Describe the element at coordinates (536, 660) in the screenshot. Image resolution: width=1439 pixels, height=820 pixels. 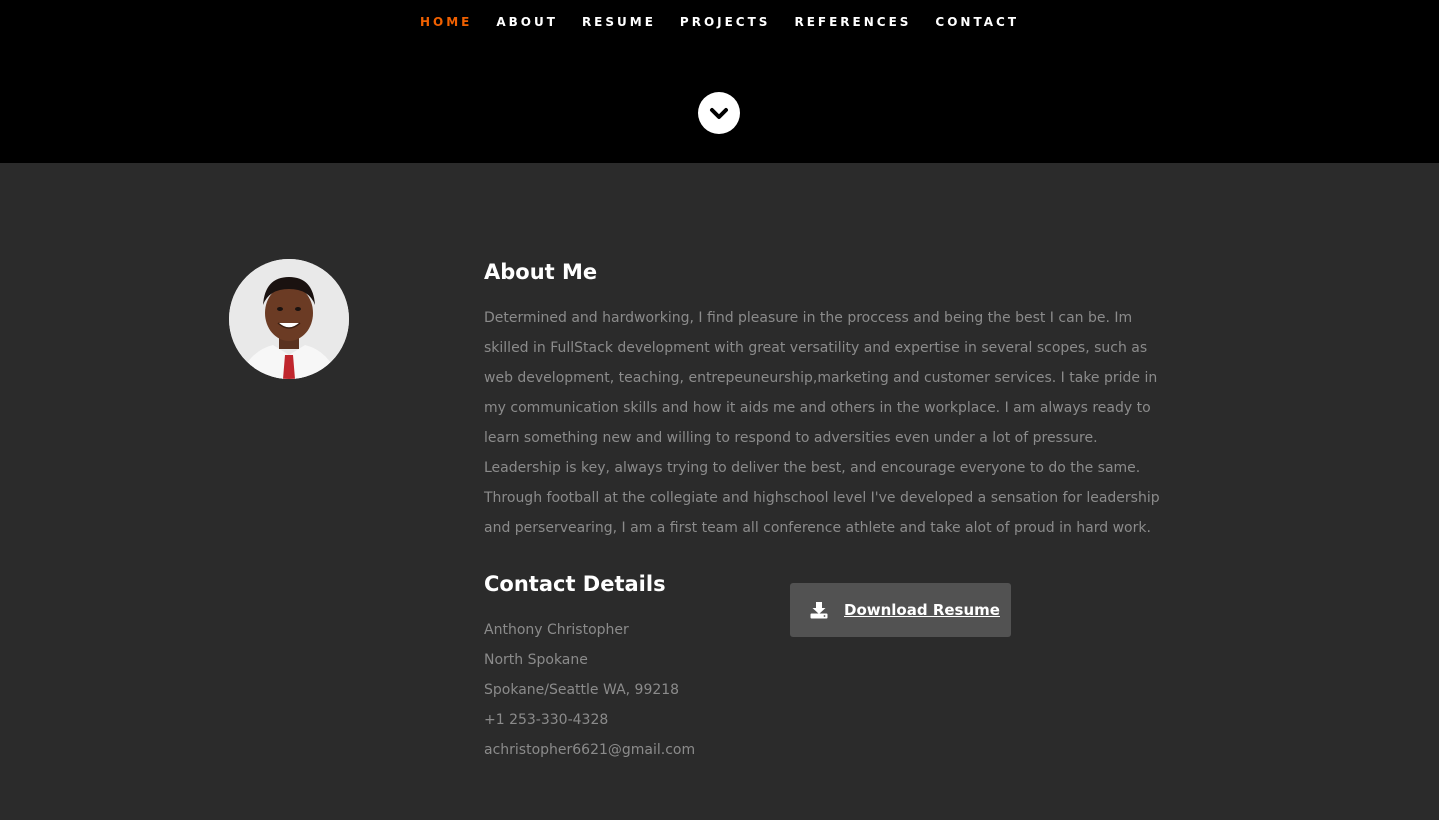
I see `contact-address-line-1: North Spokane` at that location.